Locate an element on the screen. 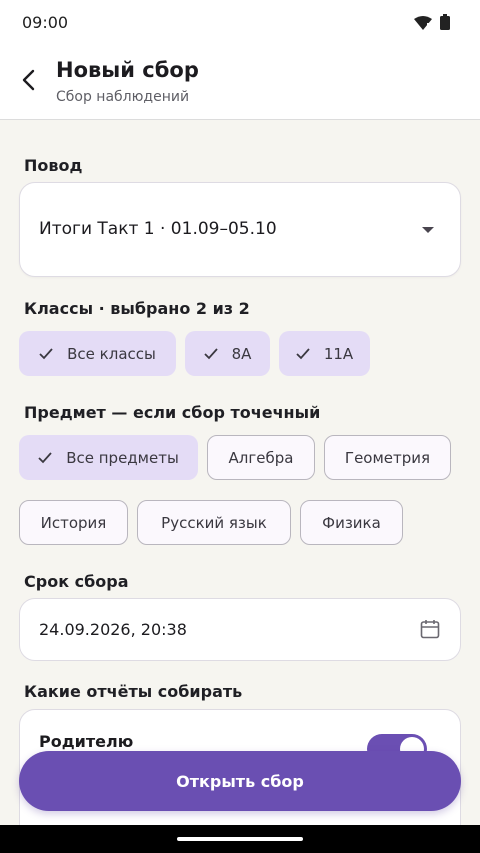 This screenshot has height=853, width=480. open-collection-button: Открыть сбор is located at coordinates (240, 781).